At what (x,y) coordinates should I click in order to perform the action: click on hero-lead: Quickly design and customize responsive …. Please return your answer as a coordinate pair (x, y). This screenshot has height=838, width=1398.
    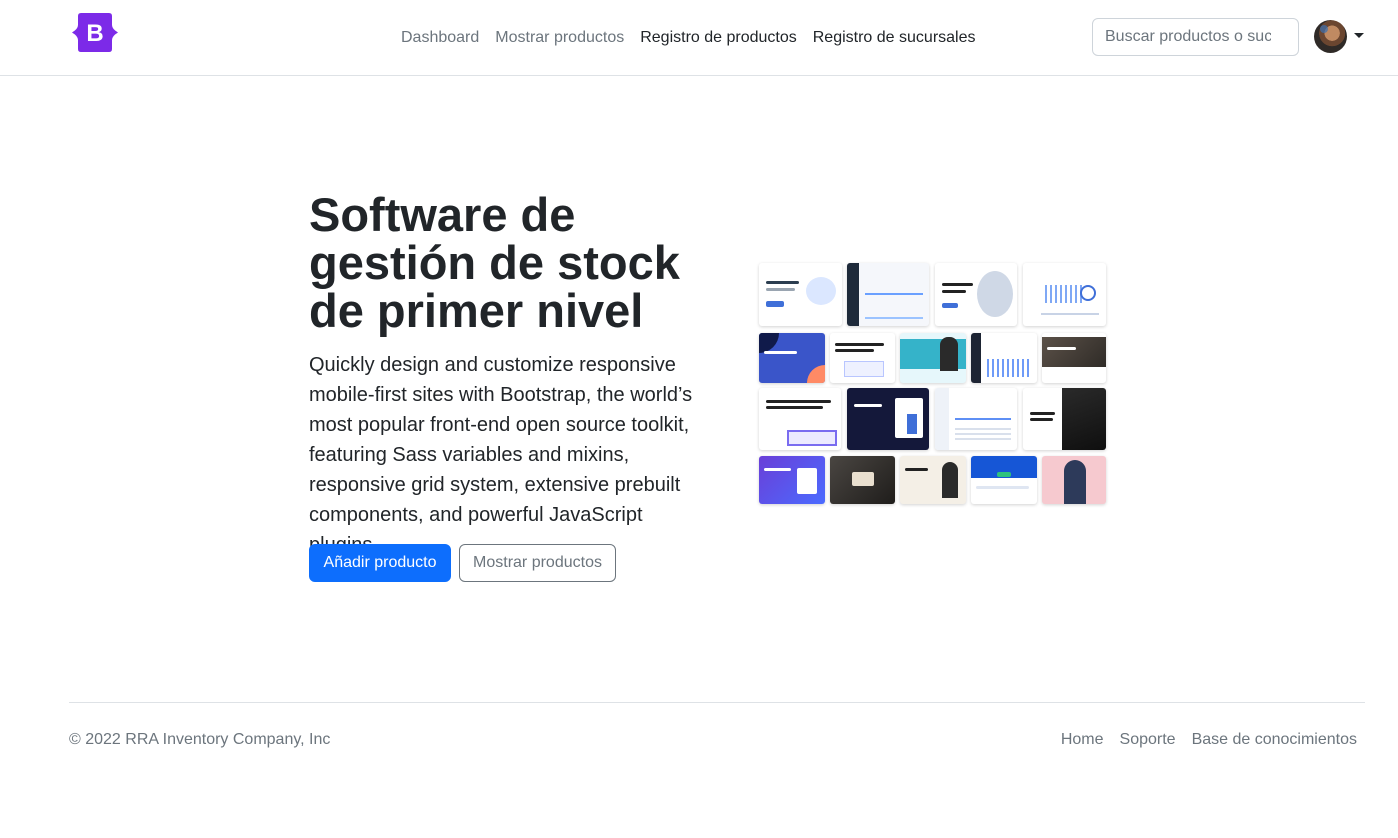
    Looking at the image, I should click on (501, 455).